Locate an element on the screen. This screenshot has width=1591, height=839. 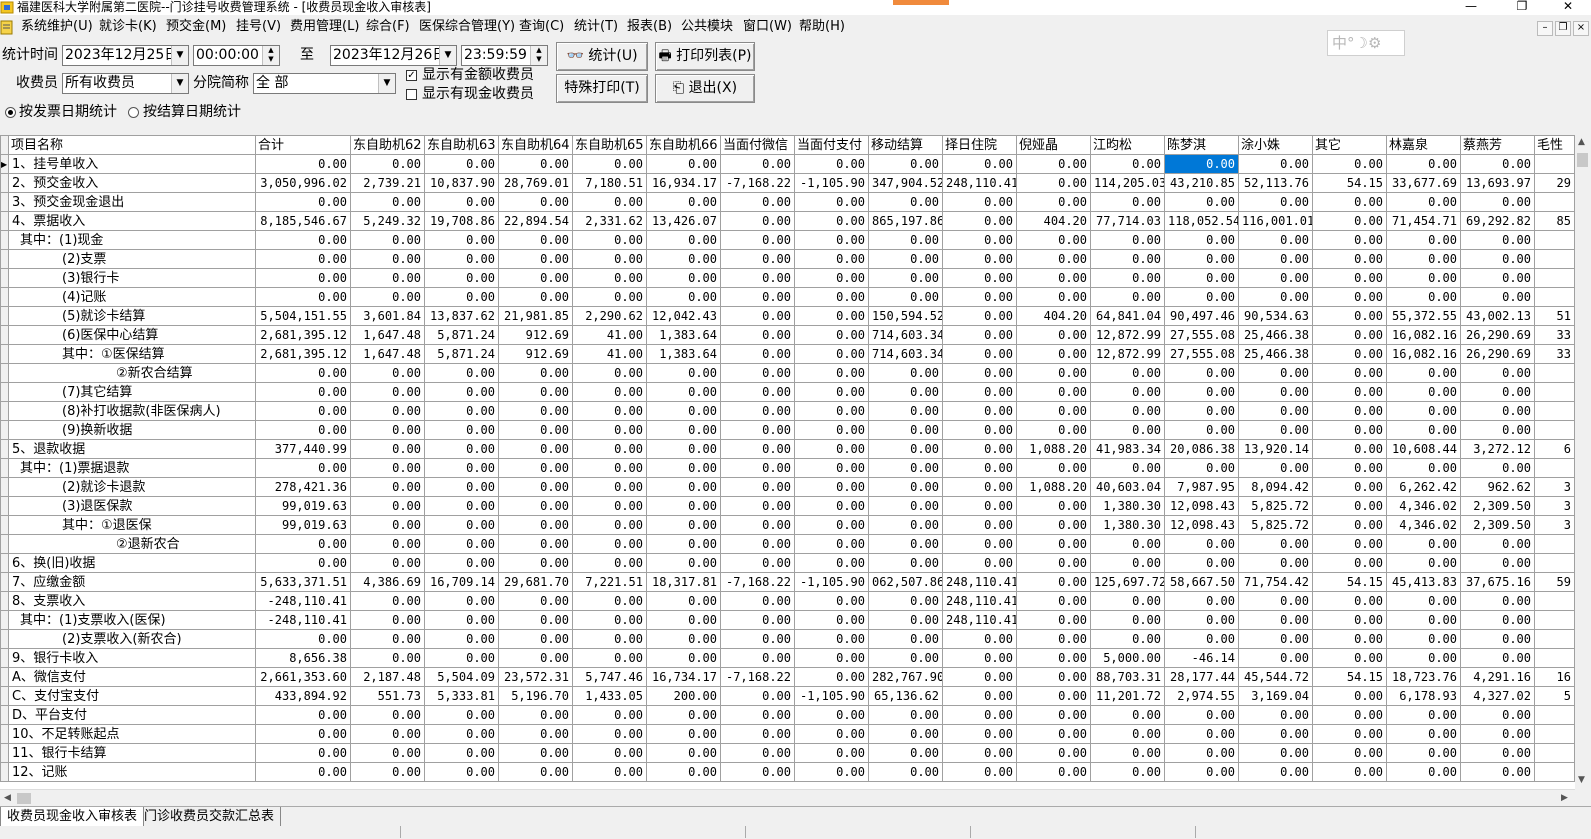
amount-cell: 3 is located at coordinates (1554, 525).